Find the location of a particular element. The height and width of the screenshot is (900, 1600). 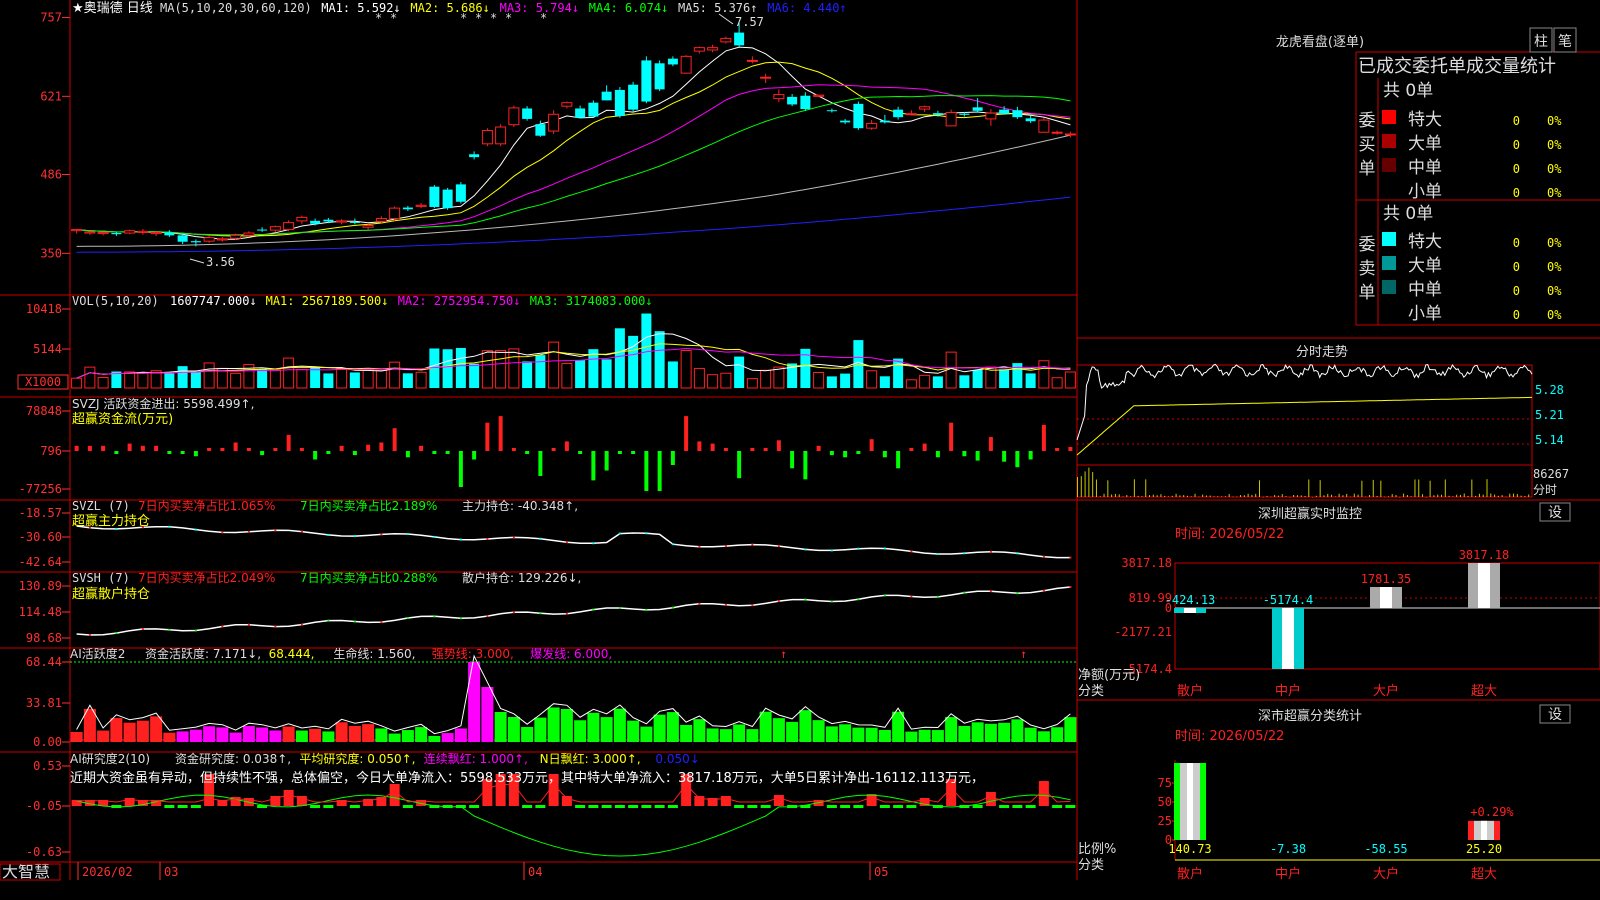

bar-mode-button is located at coordinates (1541, 40).